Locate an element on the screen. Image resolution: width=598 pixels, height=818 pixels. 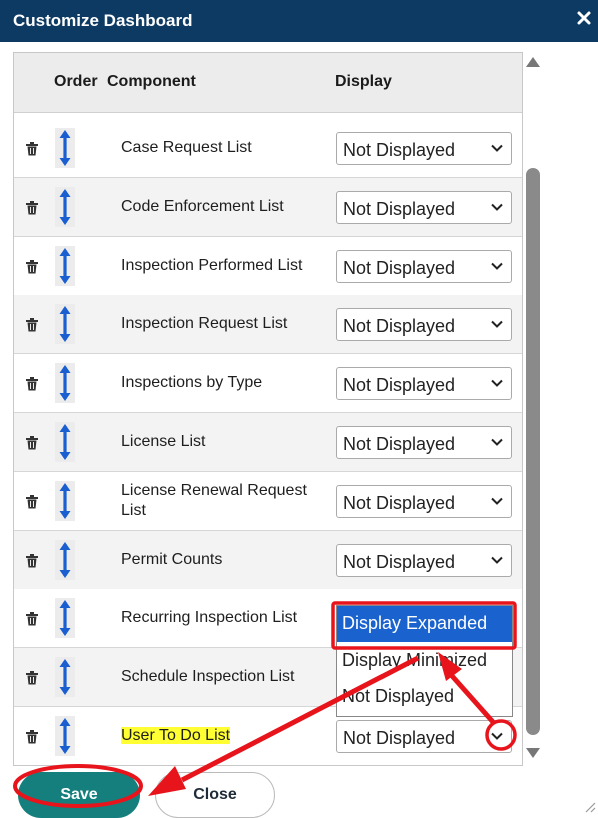
table-row: Code Enforcement List Not Displayed is located at coordinates (268, 207).